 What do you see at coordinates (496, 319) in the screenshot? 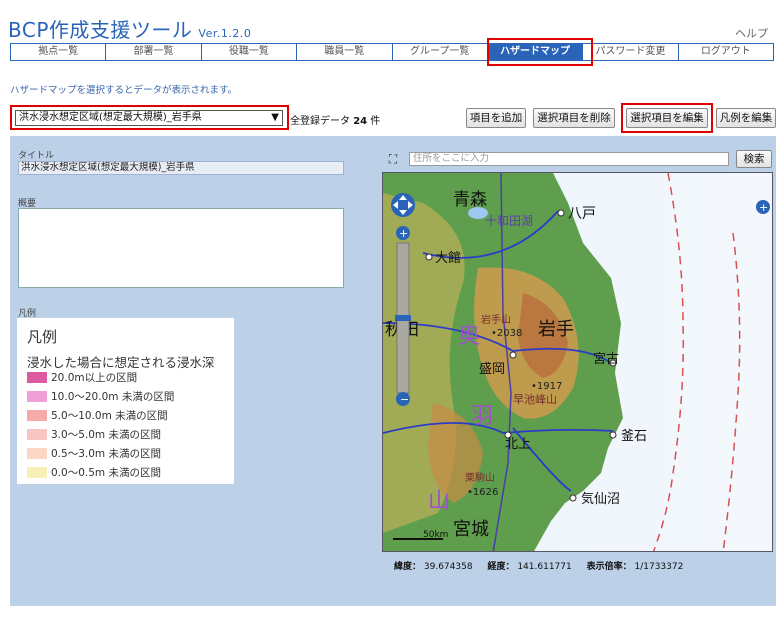
I see `place-label: 岩手山` at bounding box center [496, 319].